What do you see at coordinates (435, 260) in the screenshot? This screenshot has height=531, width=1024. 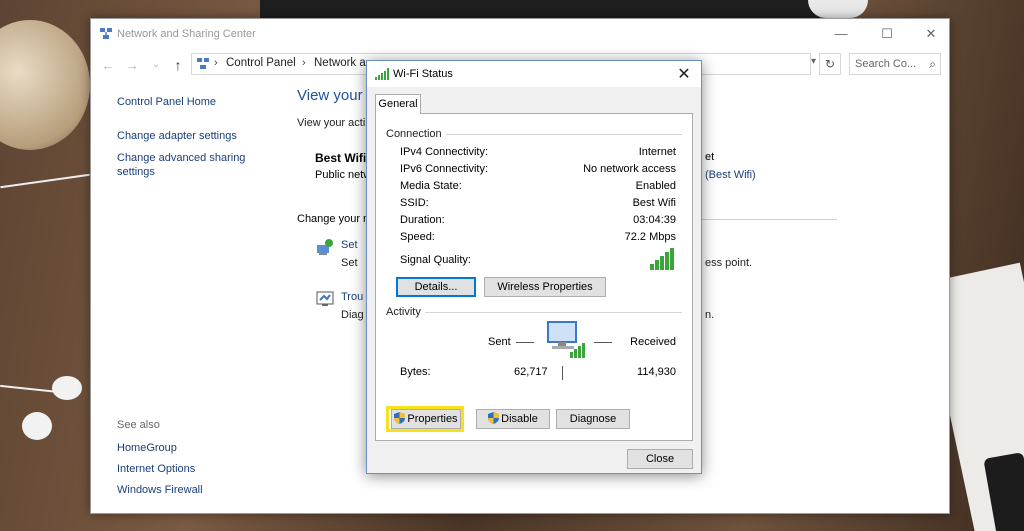 I see `signal-quality-label: Signal Quality:` at bounding box center [435, 260].